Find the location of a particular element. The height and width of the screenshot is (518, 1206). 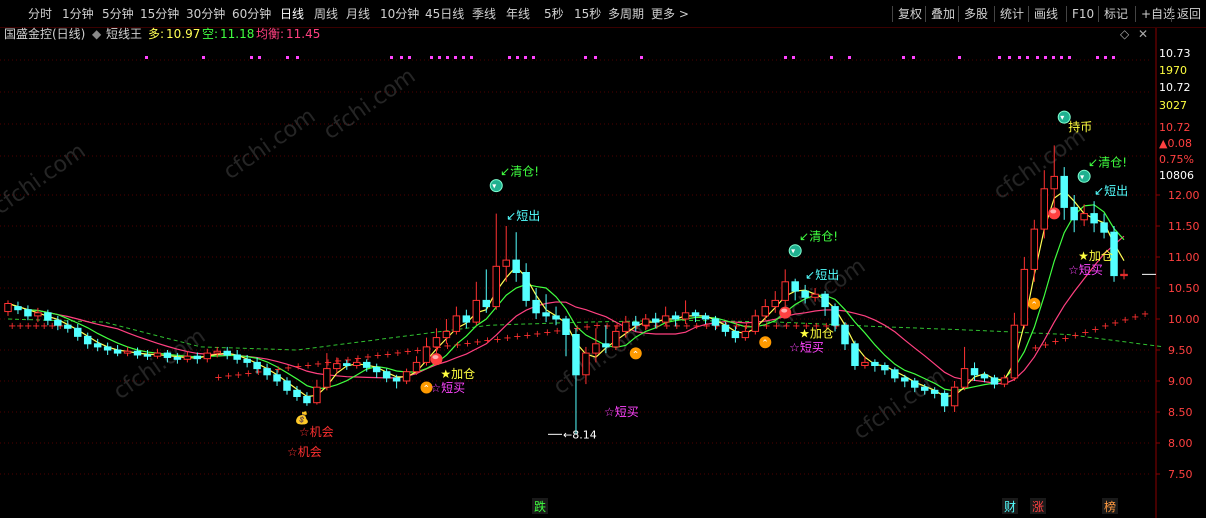

bottom-marker-bottom_die: 跌 is located at coordinates (540, 506).